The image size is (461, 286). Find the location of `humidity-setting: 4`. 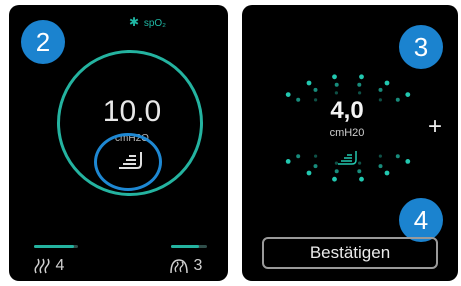

humidity-setting: 4 is located at coordinates (48, 266).